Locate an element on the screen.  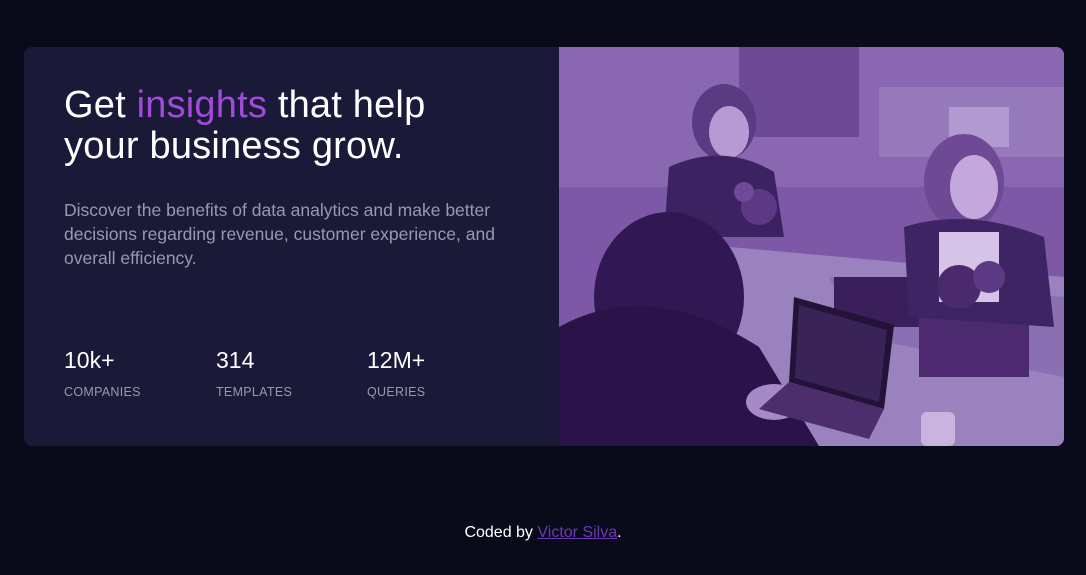
stat-templates: 314 TEMPLATES is located at coordinates (254, 373).